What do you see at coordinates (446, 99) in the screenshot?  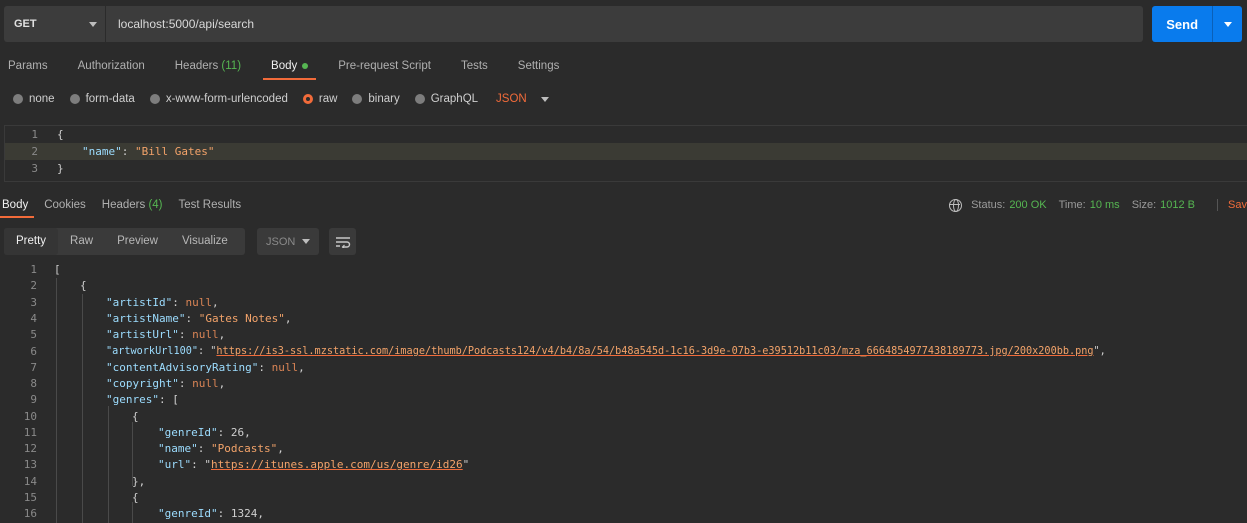 I see `radio-graphql: GraphQL` at bounding box center [446, 99].